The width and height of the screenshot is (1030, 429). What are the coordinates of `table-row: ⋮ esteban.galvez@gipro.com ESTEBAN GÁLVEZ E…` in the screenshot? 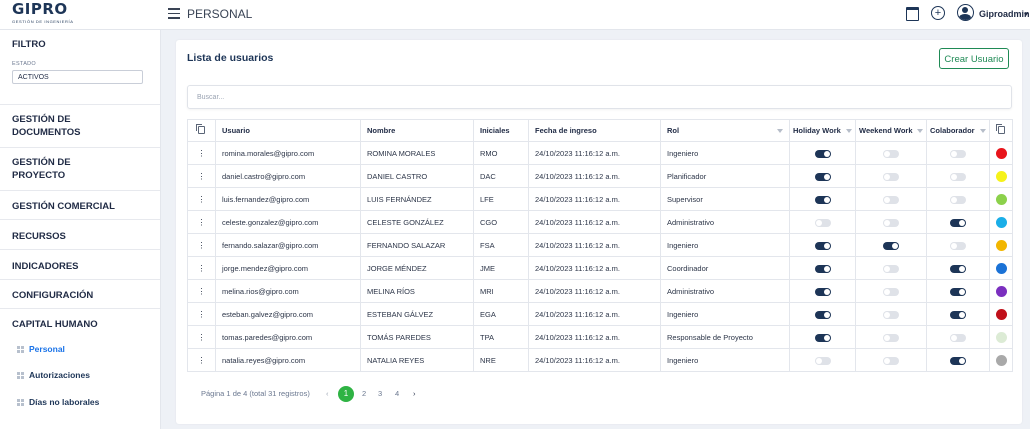 It's located at (600, 314).